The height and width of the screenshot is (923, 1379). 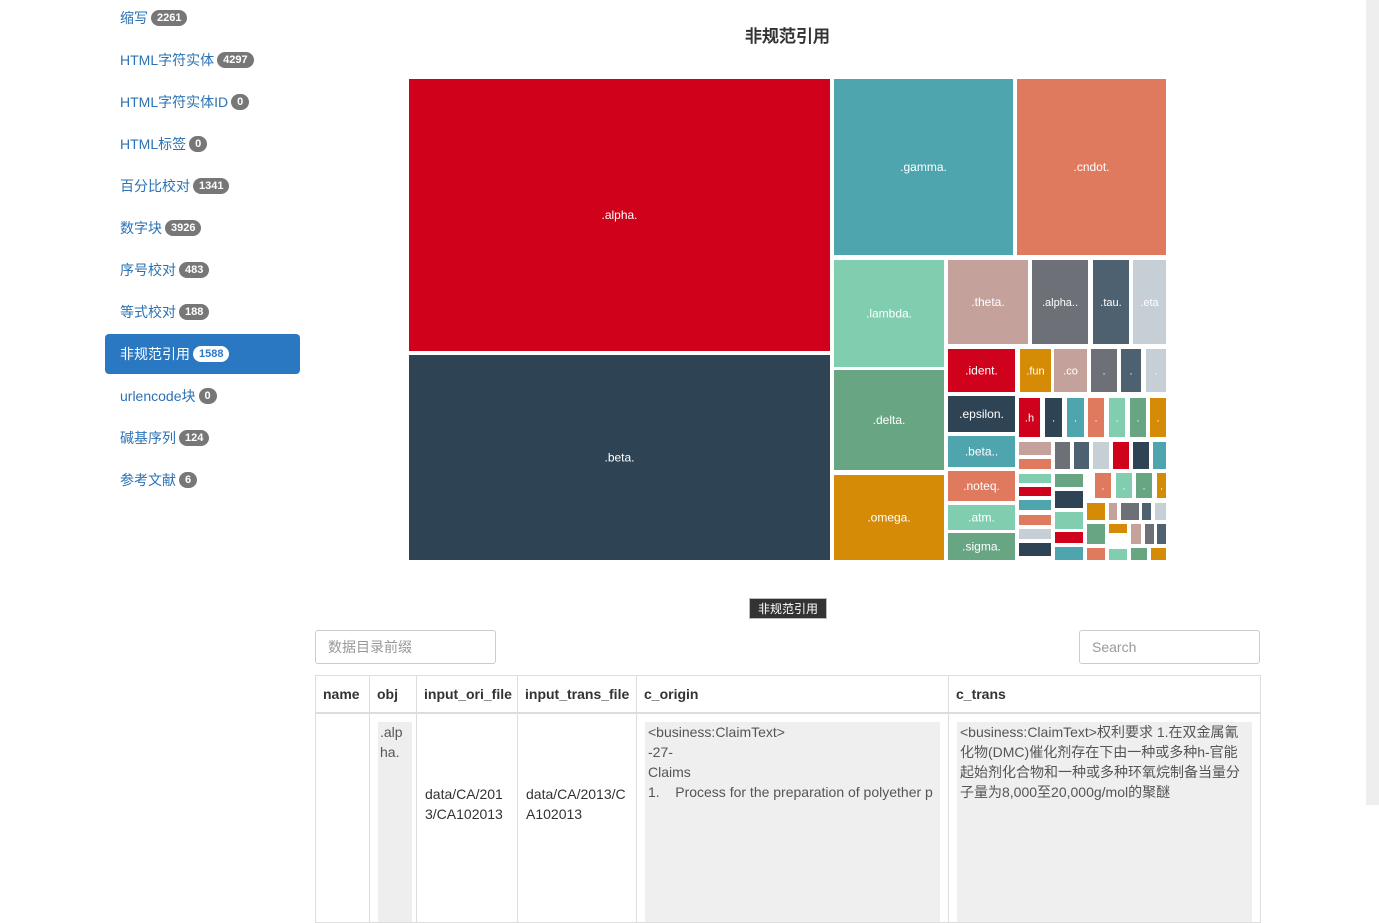 What do you see at coordinates (211, 354) in the screenshot?
I see `count-badge: 1588` at bounding box center [211, 354].